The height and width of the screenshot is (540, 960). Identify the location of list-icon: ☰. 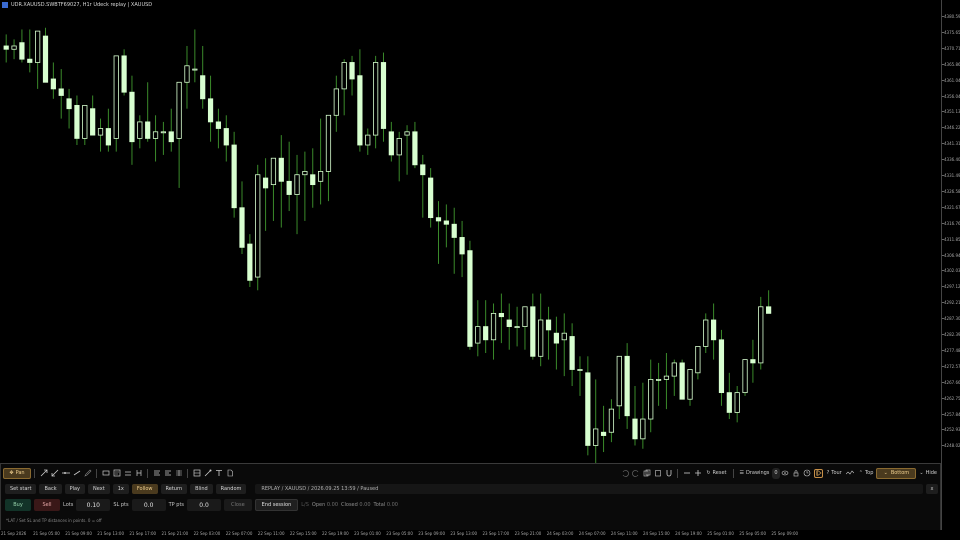
(741, 473).